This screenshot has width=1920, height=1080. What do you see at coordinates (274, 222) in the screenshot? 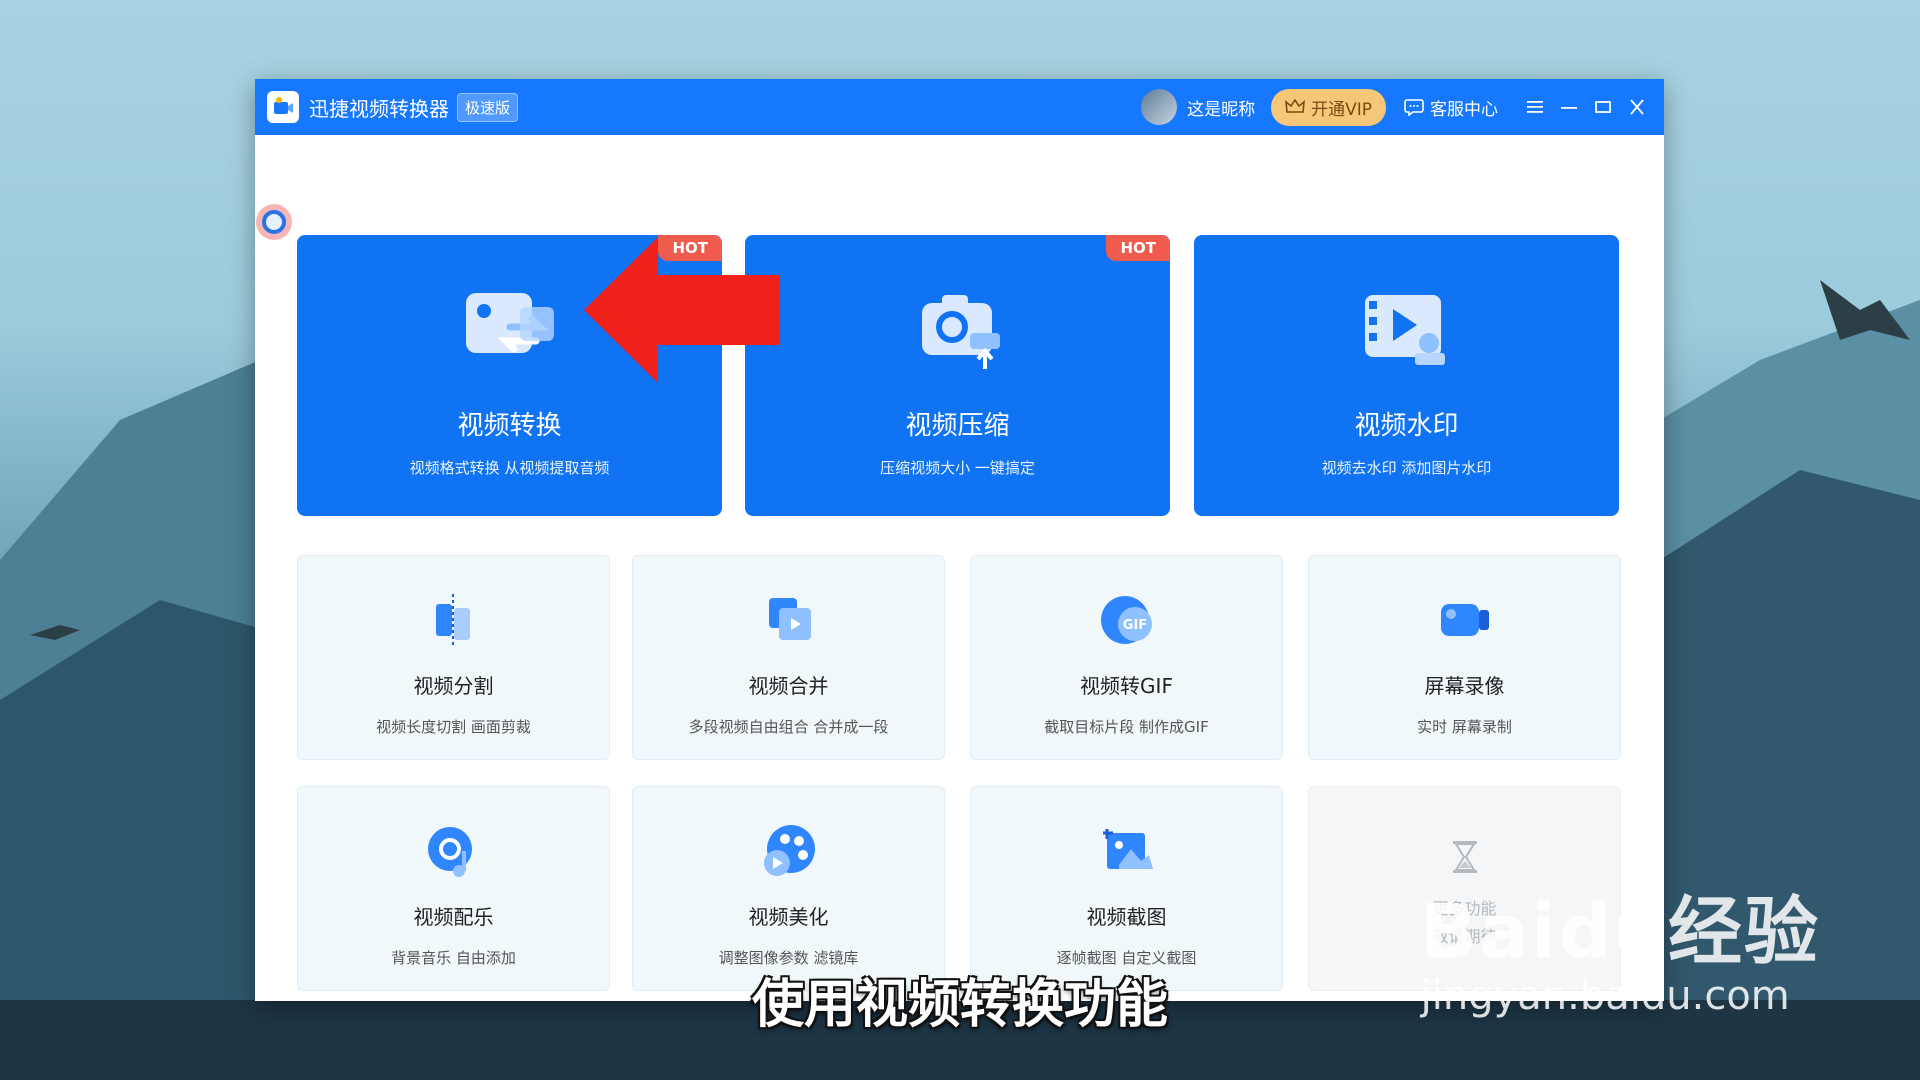
I see `cursor-indicator` at bounding box center [274, 222].